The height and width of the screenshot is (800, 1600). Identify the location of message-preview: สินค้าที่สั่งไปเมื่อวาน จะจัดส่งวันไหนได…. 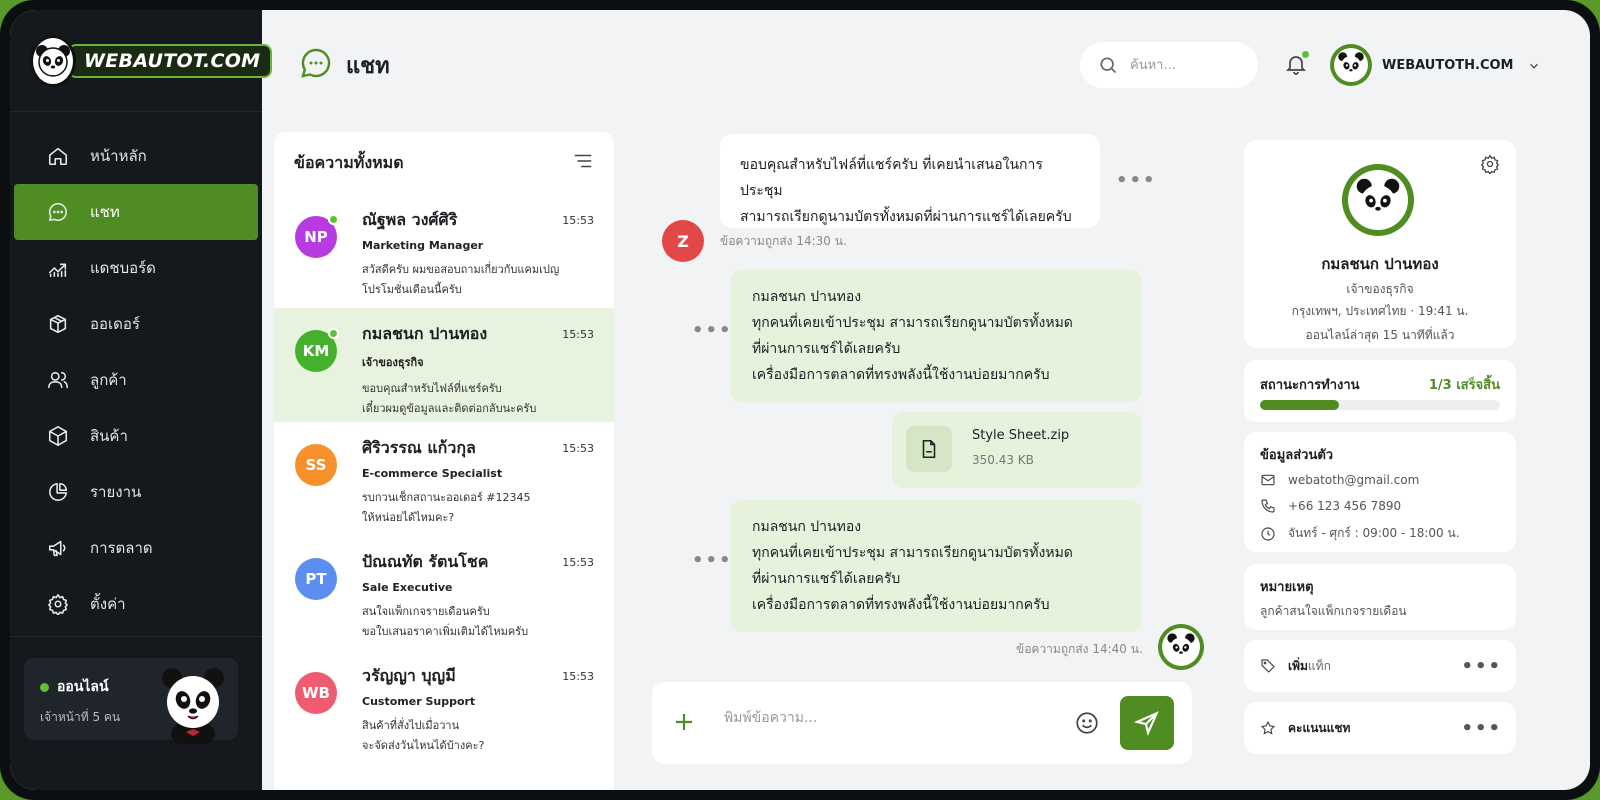
(479, 736).